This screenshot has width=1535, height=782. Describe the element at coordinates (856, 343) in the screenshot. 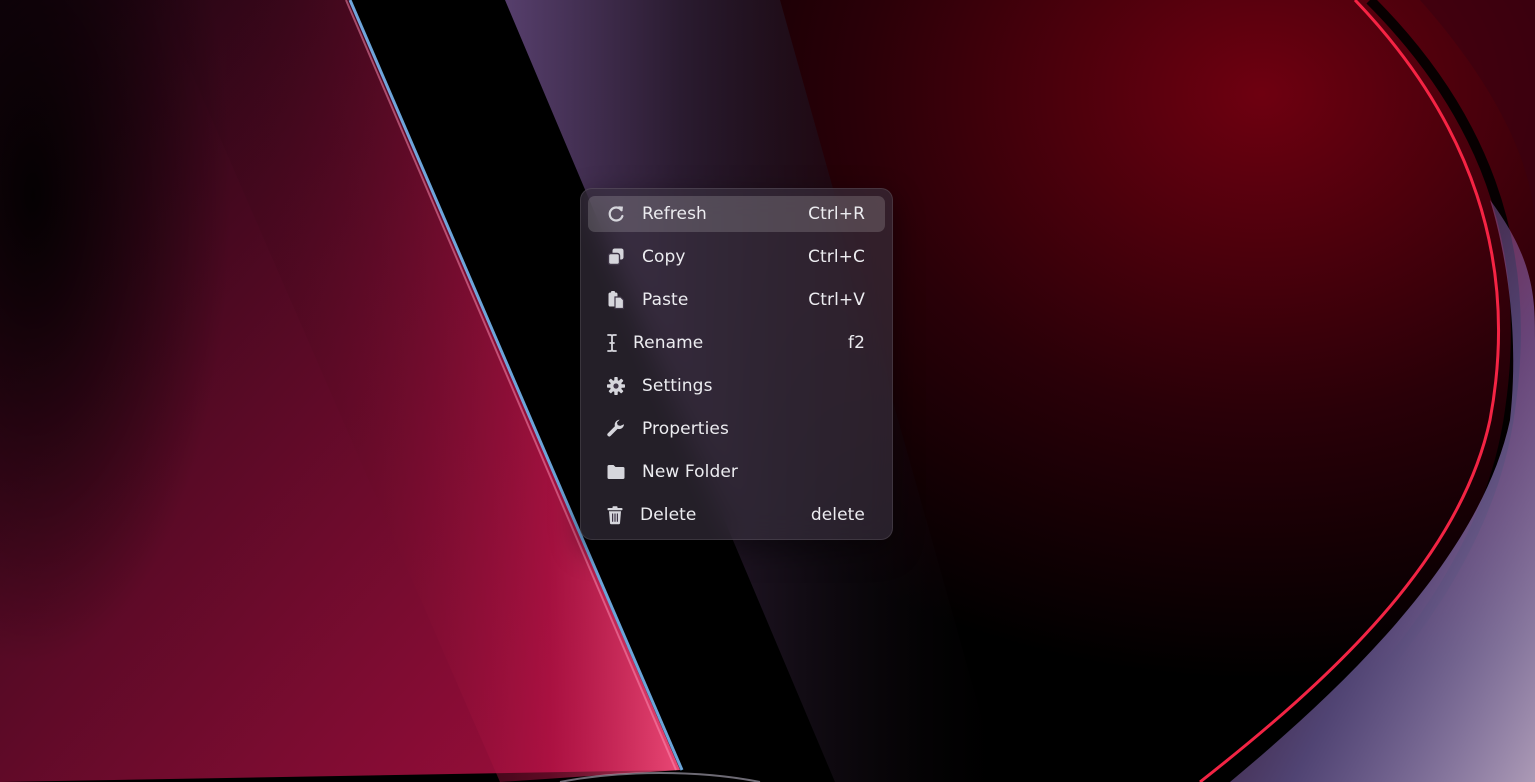

I see `menu-item-shortcut: f2` at that location.